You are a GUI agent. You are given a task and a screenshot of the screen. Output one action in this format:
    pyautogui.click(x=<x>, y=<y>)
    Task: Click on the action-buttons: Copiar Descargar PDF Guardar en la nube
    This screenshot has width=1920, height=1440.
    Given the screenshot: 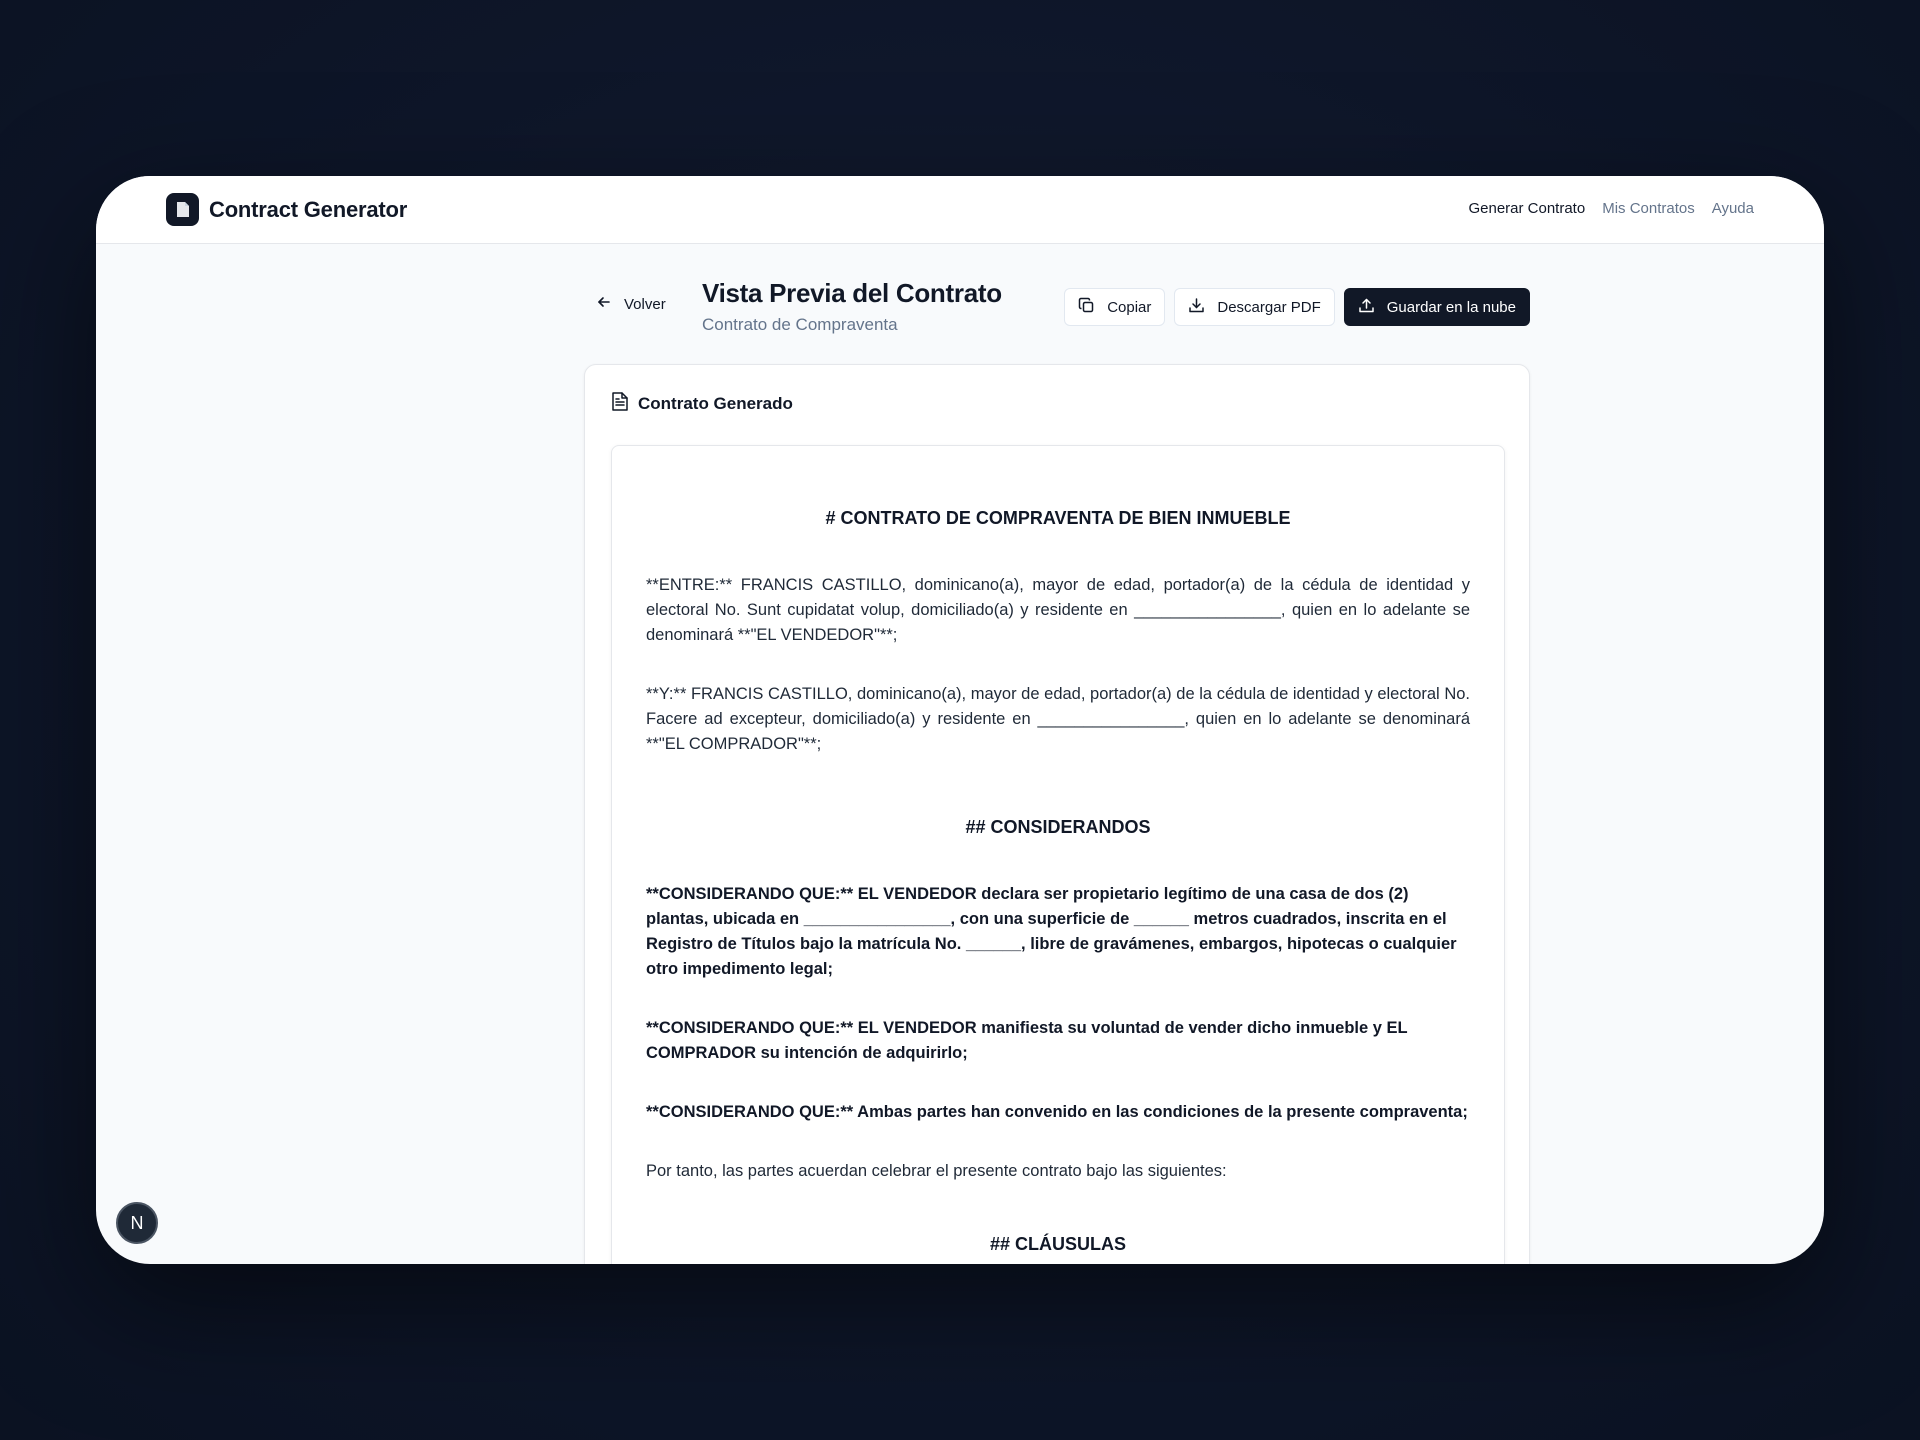 What is the action you would take?
    pyautogui.click(x=1297, y=307)
    